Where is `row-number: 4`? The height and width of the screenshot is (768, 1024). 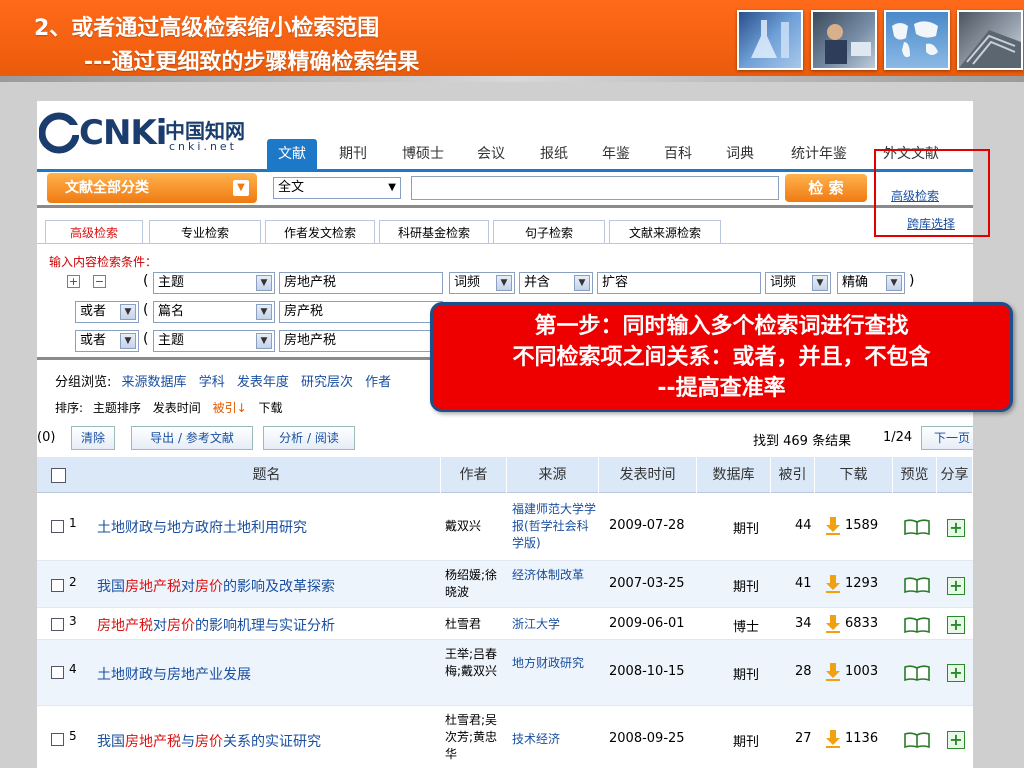 row-number: 4 is located at coordinates (73, 669).